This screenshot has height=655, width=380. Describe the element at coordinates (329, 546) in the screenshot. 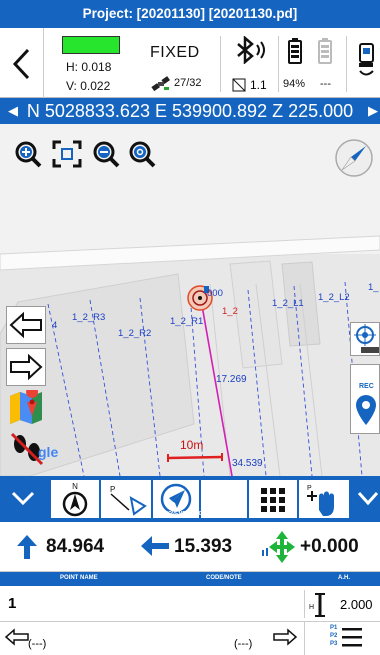

I see `height-offset: +0.000` at that location.